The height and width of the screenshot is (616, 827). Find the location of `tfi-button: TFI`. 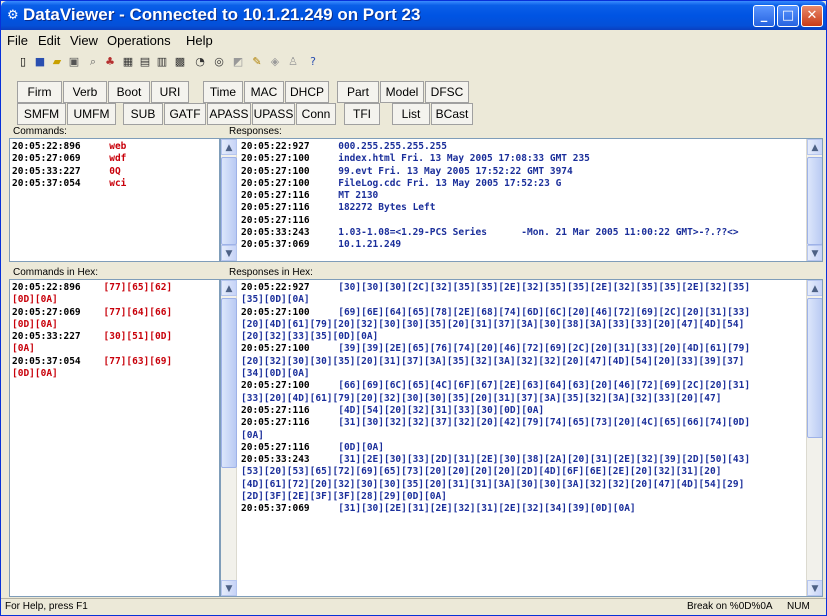

tfi-button: TFI is located at coordinates (362, 114).